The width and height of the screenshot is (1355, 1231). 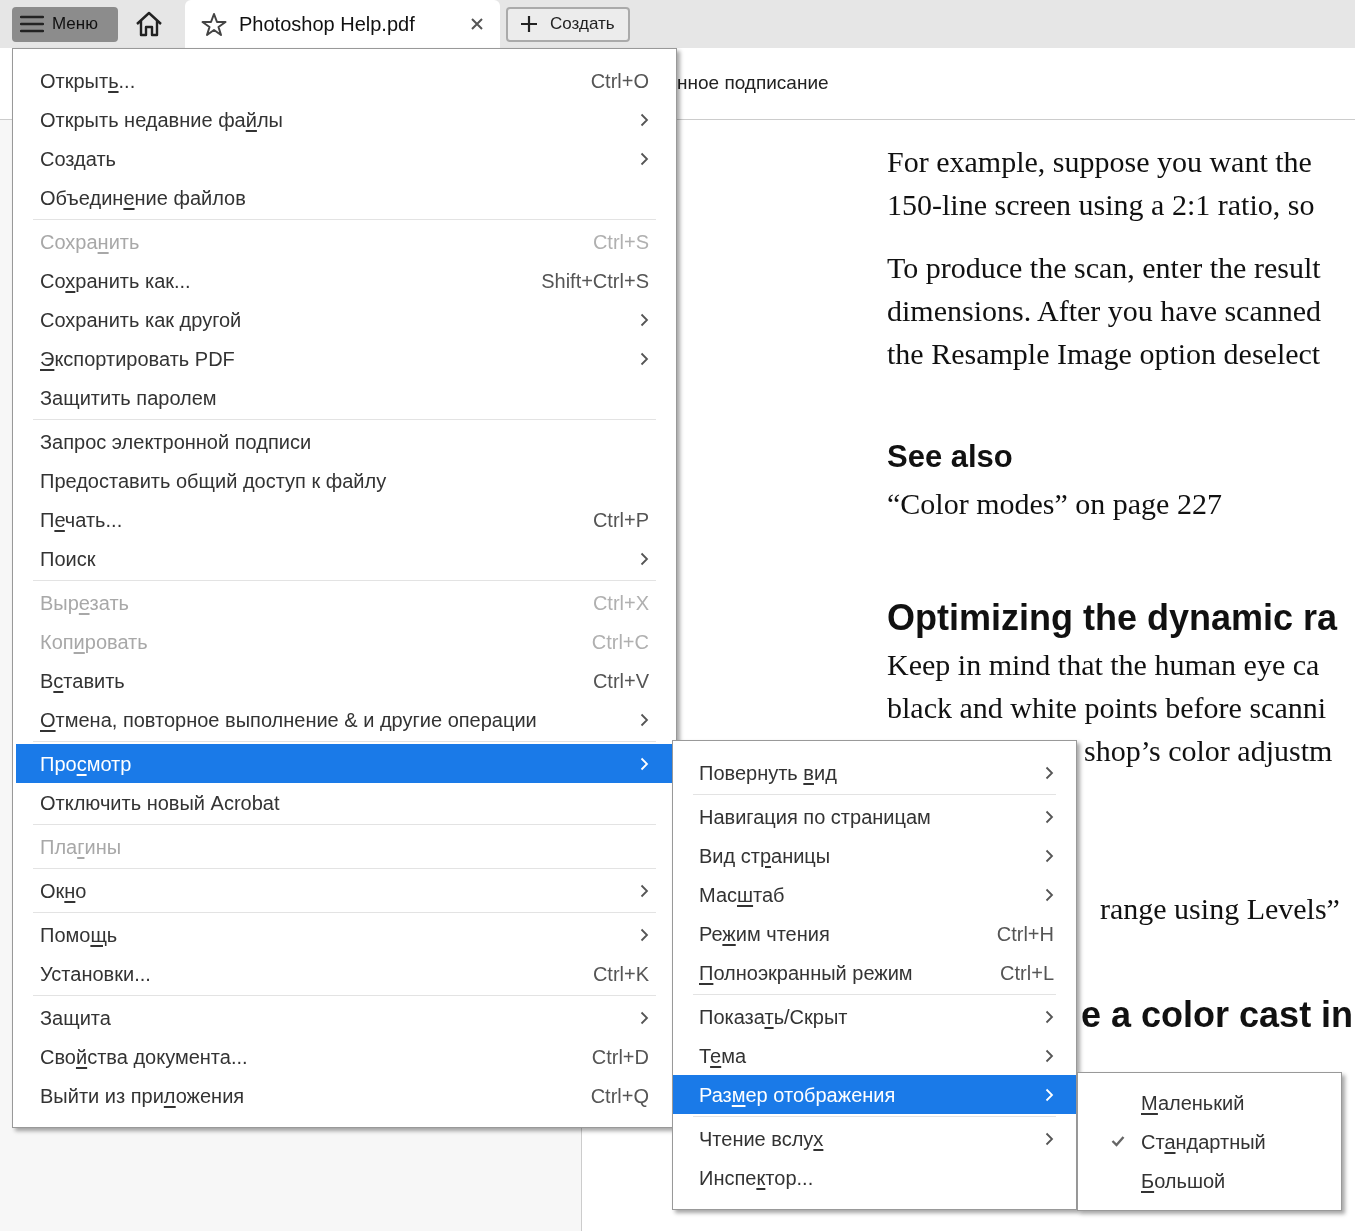 I want to click on menu-item: Показать/Скрыт, so click(x=874, y=1016).